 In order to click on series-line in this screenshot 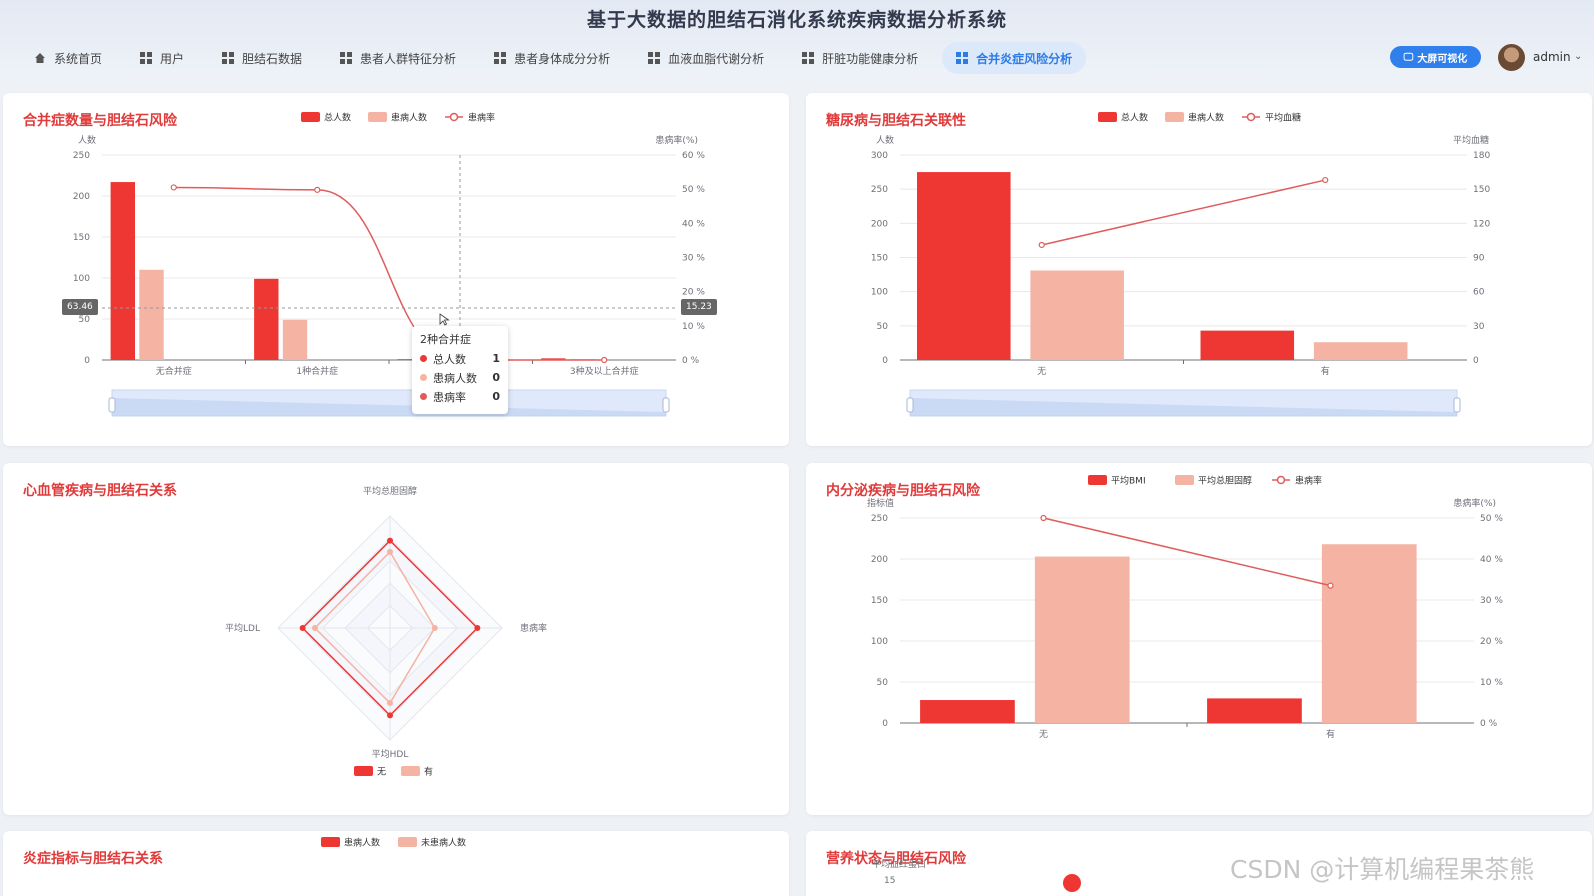, I will do `click(389, 273)`.